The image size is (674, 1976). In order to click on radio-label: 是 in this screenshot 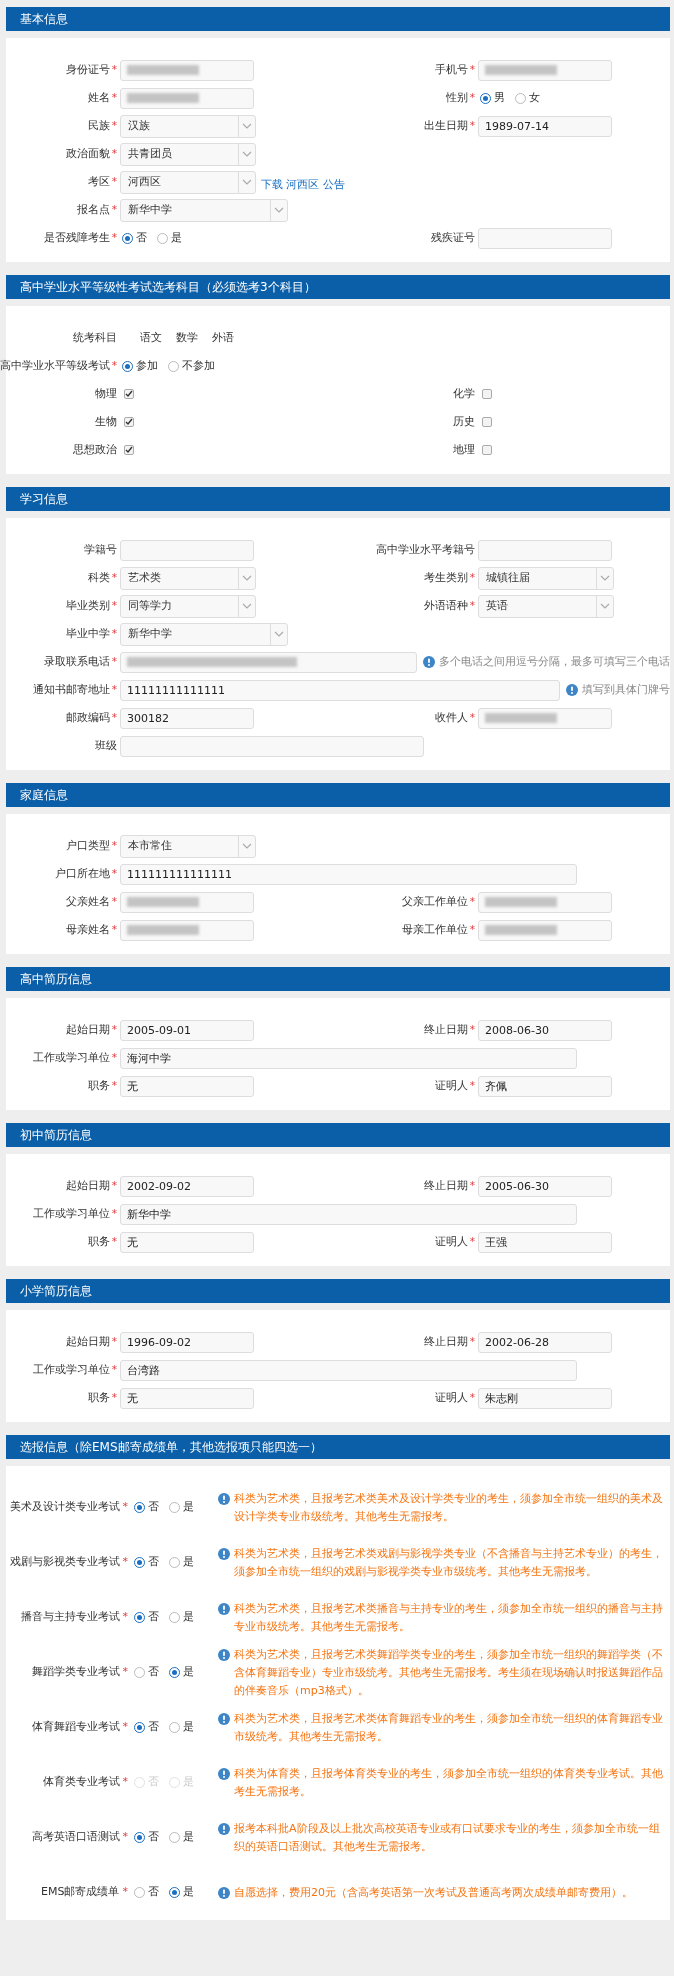, I will do `click(188, 1672)`.